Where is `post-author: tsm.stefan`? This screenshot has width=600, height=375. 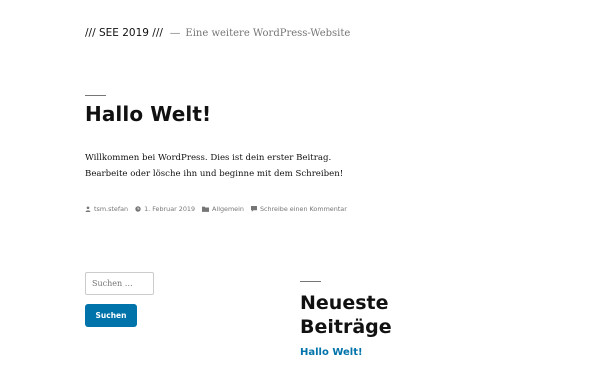
post-author: tsm.stefan is located at coordinates (106, 209).